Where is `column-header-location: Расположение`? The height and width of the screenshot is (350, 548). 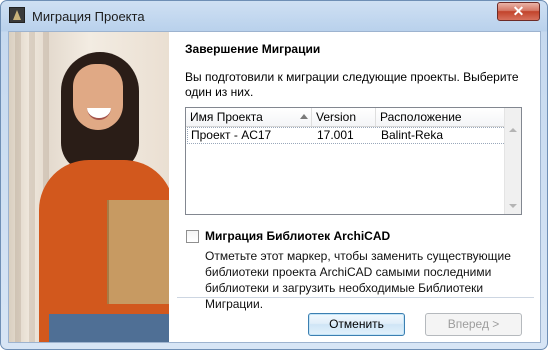
column-header-location: Расположение is located at coordinates (441, 117).